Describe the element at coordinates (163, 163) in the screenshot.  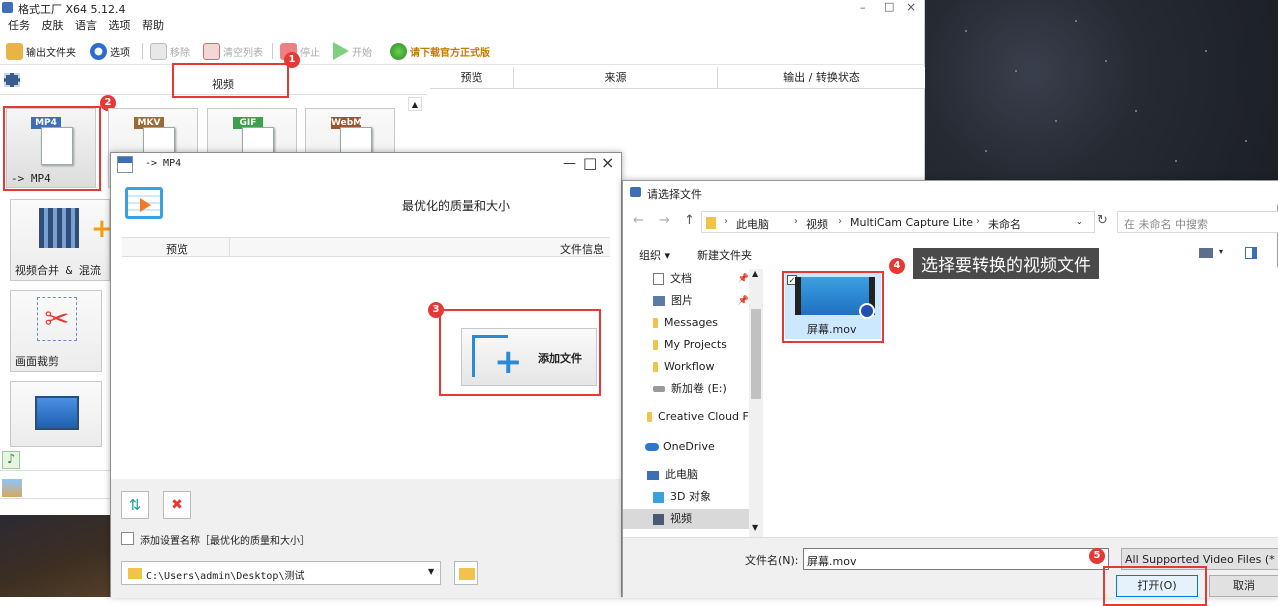
I see `dialog-title: -> MP4` at that location.